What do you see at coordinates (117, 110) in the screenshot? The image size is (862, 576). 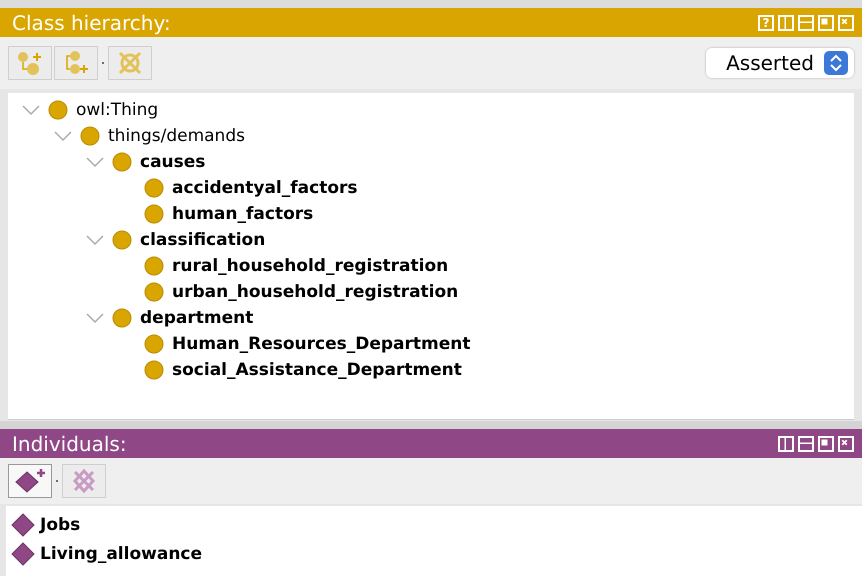 I see `tree-item: owl:Thing` at bounding box center [117, 110].